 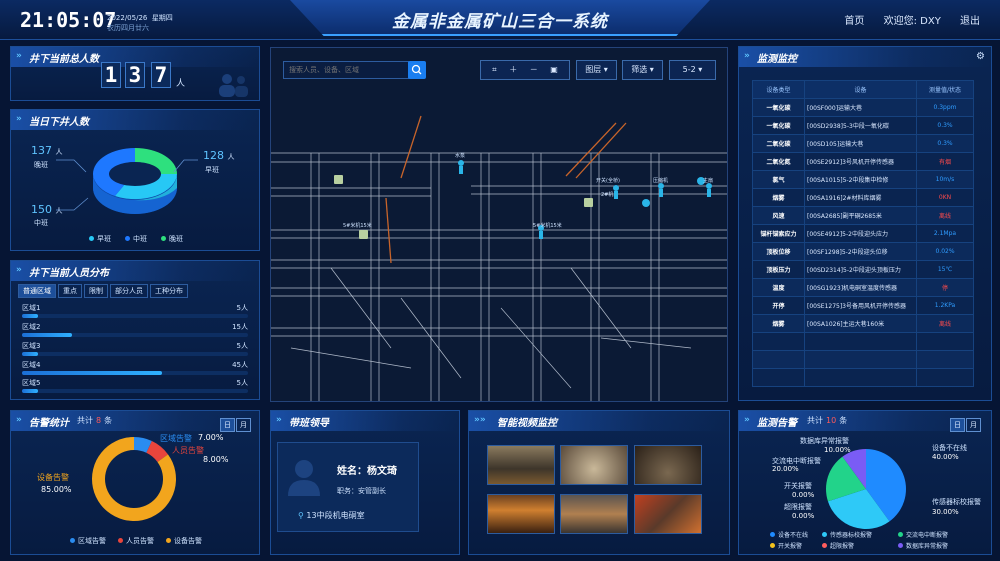 What do you see at coordinates (956, 502) in the screenshot?
I see `slice-name: 传感器标校报警` at bounding box center [956, 502].